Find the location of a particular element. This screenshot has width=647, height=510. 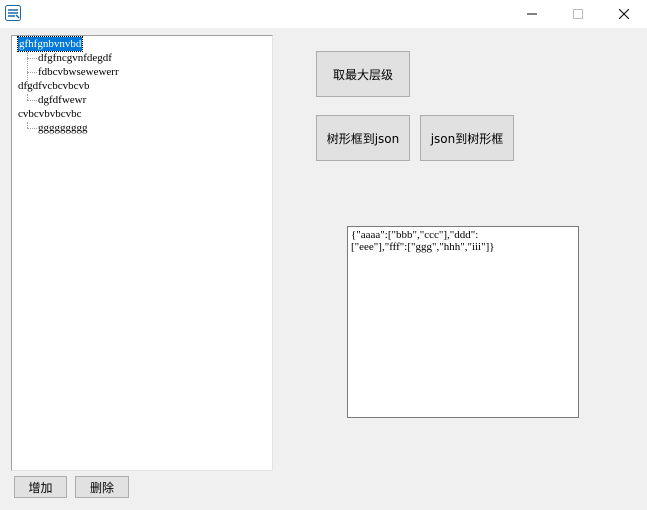

minimize-icon is located at coordinates (532, 14).